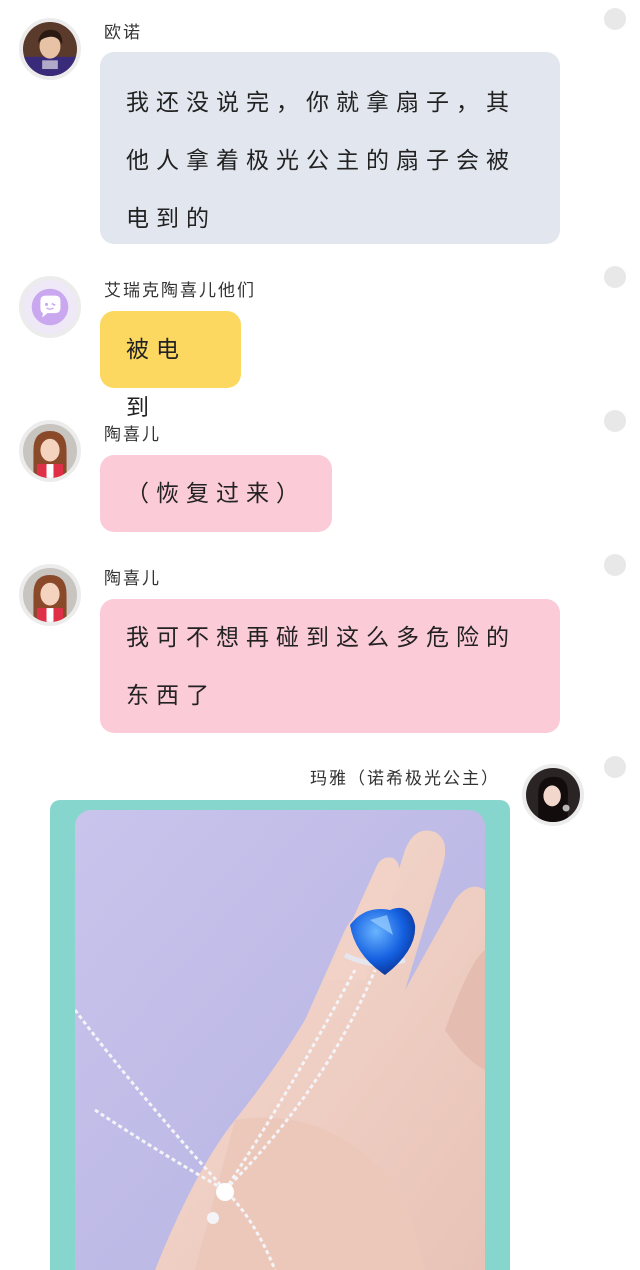 Image resolution: width=640 pixels, height=1270 pixels. I want to click on avatar-group, so click(50, 307).